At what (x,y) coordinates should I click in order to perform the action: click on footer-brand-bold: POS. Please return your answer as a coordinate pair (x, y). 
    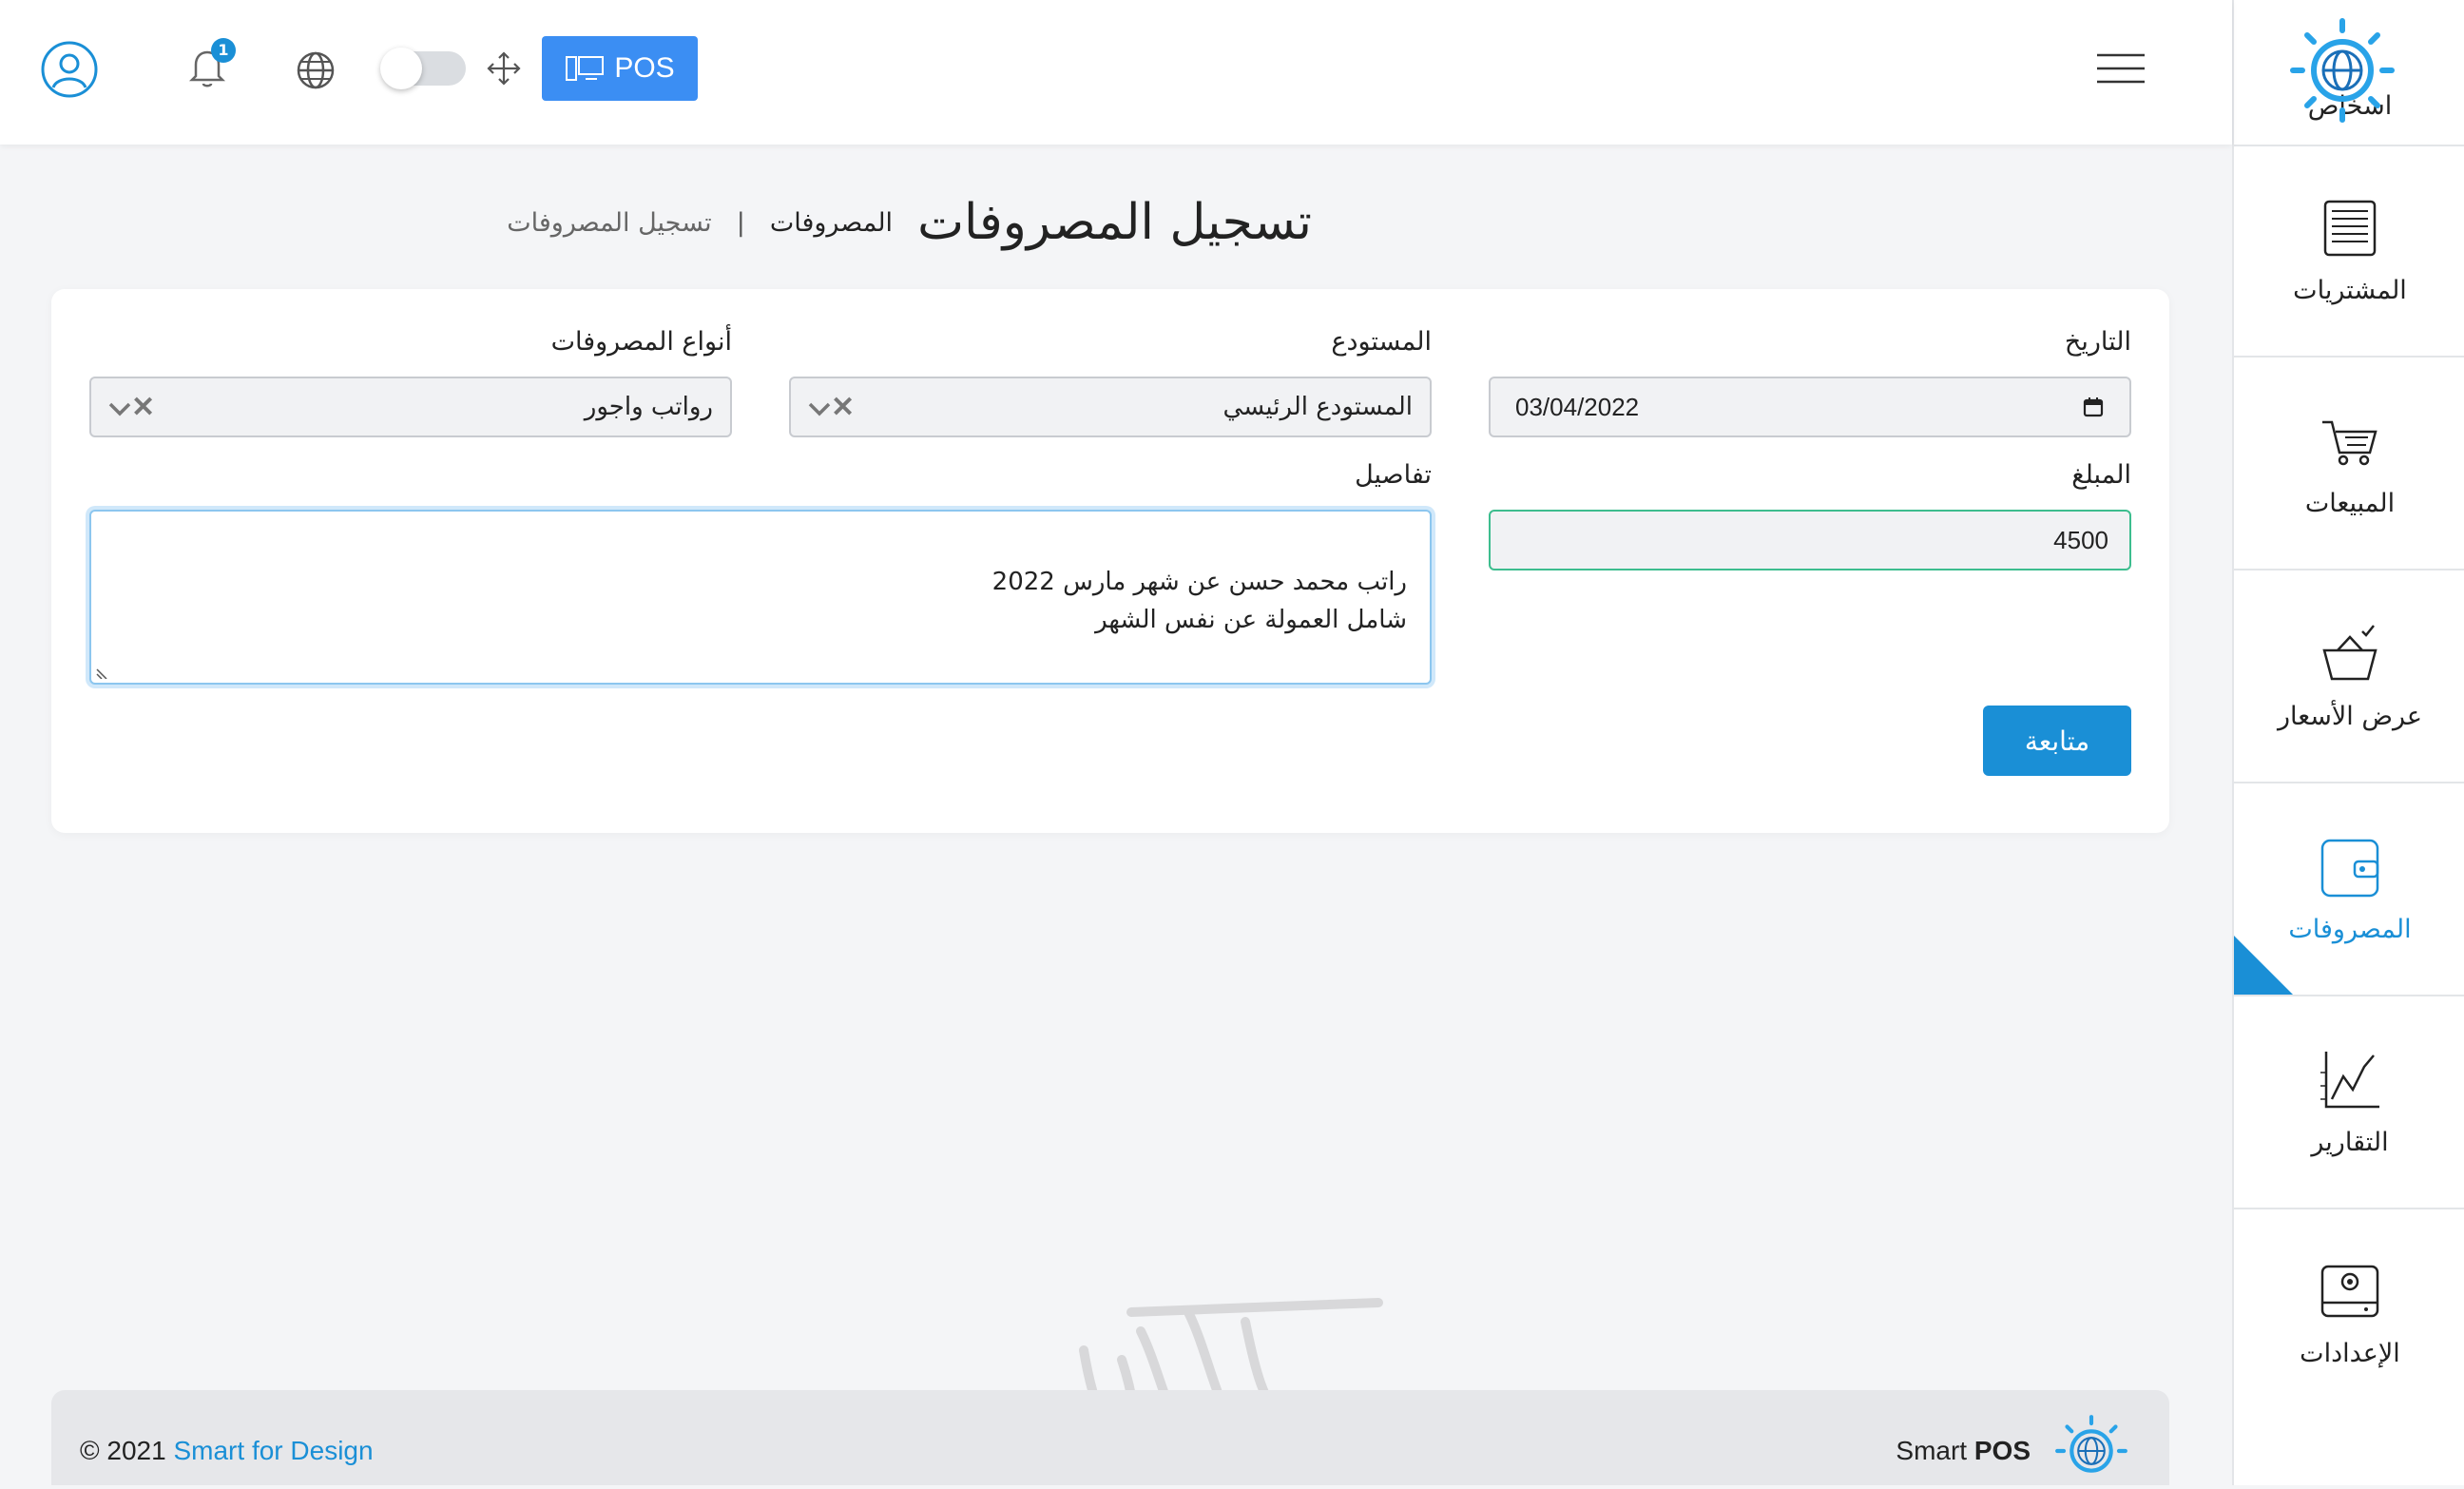
    Looking at the image, I should click on (2002, 1450).